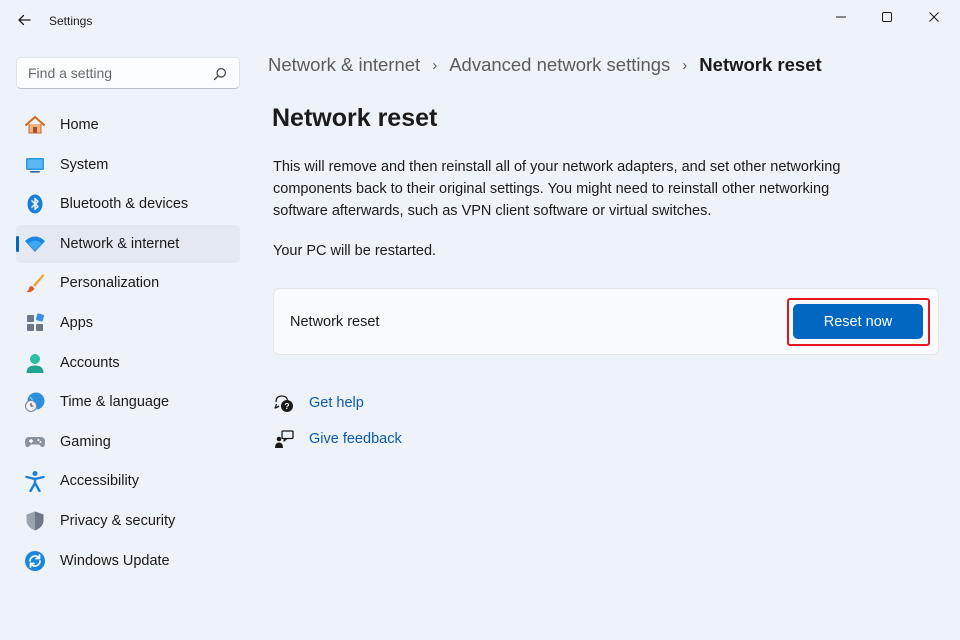  What do you see at coordinates (760, 64) in the screenshot?
I see `breadcrumb-current: Network reset` at bounding box center [760, 64].